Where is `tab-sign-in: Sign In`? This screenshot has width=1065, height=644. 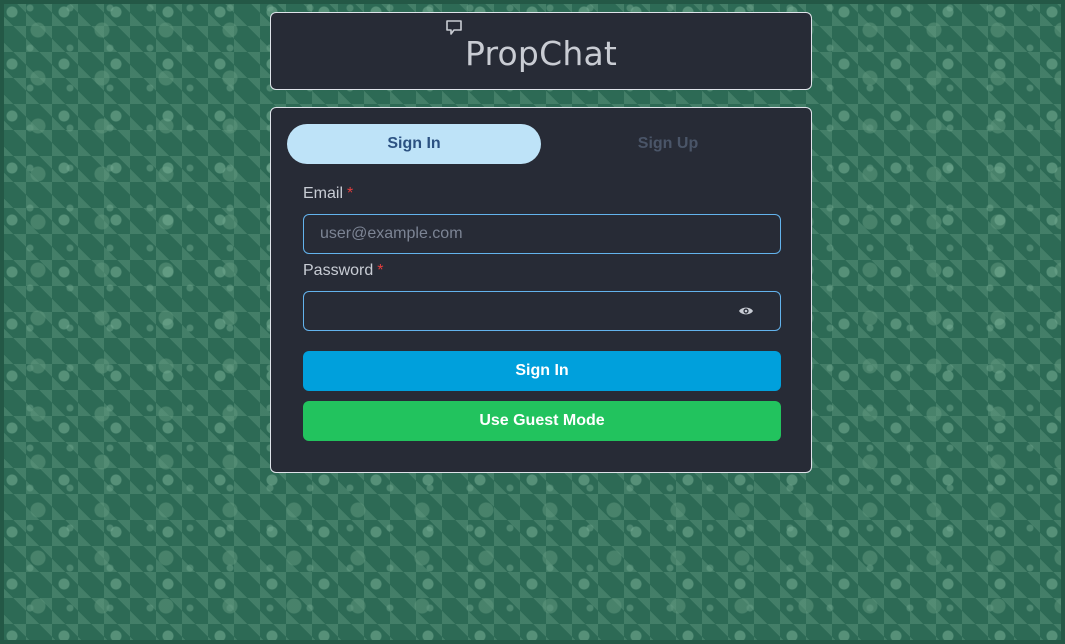 tab-sign-in: Sign In is located at coordinates (414, 144).